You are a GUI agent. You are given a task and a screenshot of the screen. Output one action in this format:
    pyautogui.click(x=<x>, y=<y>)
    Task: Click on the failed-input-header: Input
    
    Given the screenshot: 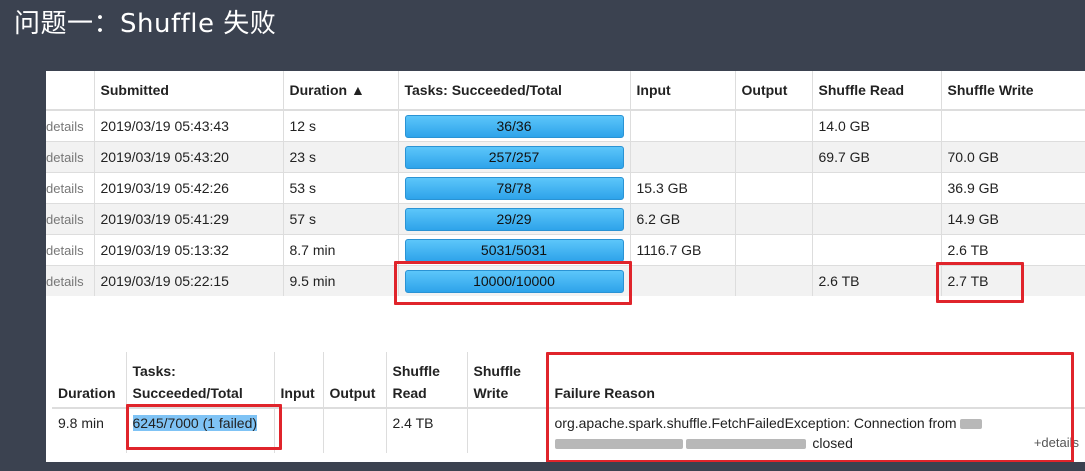 What is the action you would take?
    pyautogui.click(x=299, y=380)
    